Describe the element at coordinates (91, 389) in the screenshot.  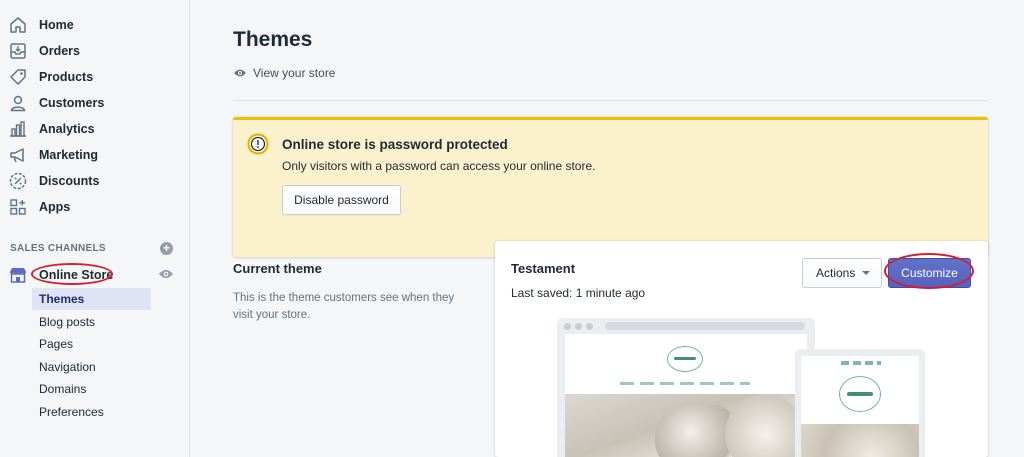
I see `sidebar-subitem-domains: Domains` at that location.